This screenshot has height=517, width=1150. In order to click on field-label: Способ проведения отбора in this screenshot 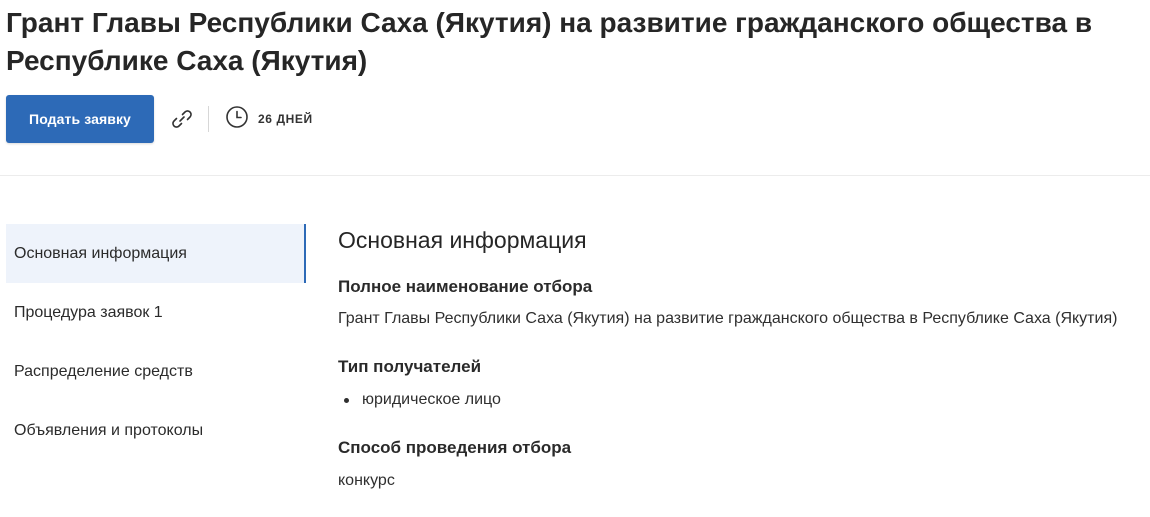, I will do `click(455, 447)`.